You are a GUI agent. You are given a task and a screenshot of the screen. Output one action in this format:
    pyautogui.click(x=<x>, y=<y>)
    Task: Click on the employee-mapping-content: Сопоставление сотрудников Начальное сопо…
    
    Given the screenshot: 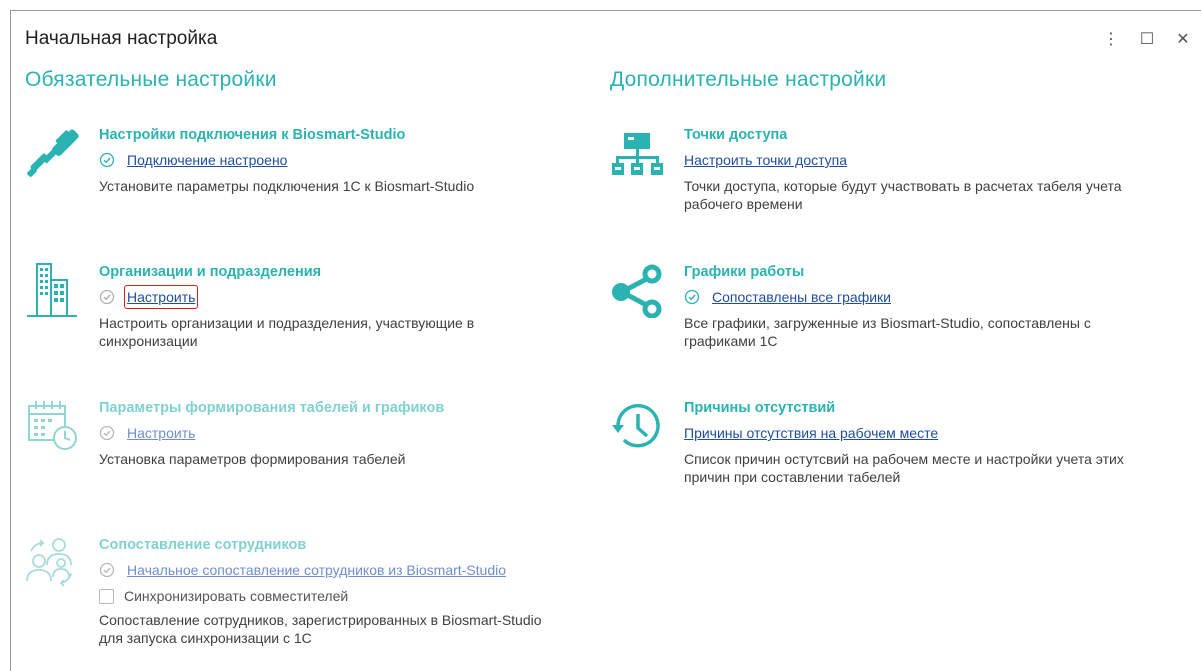 What is the action you would take?
    pyautogui.click(x=334, y=591)
    